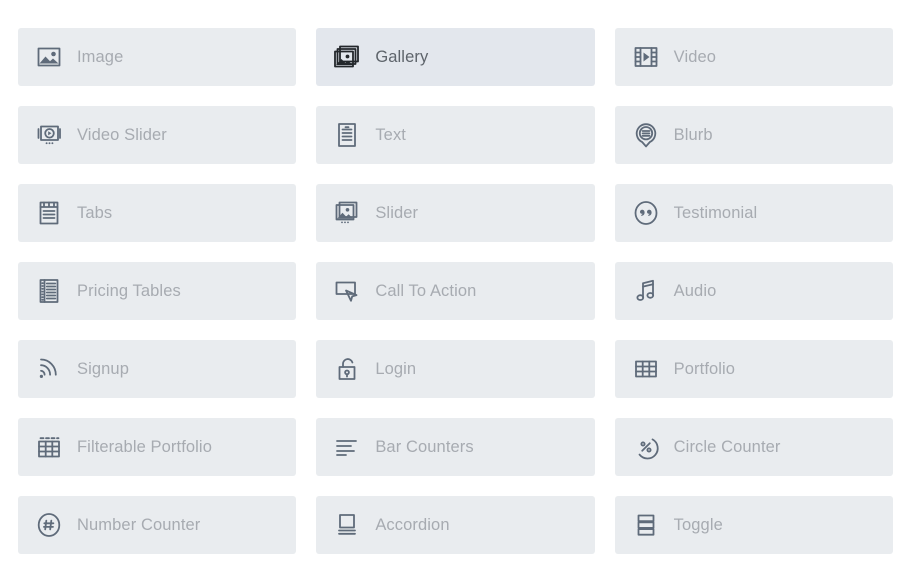 The width and height of the screenshot is (911, 563). I want to click on module-card-label: Video Slider, so click(122, 134).